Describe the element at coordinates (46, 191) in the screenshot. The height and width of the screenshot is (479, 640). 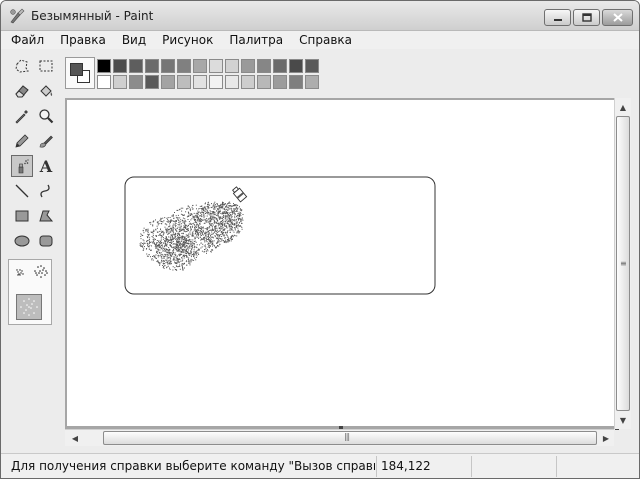
I see `tool-curve` at that location.